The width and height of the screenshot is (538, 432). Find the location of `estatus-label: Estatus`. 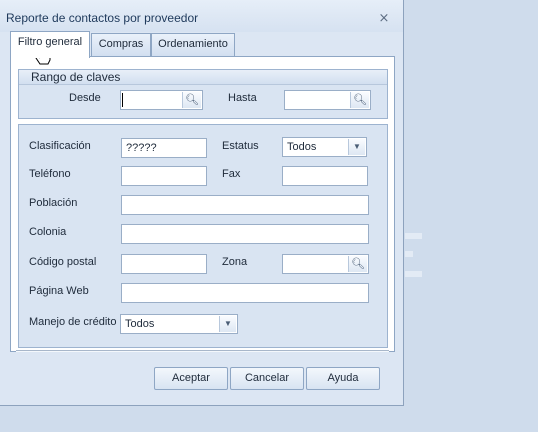

estatus-label: Estatus is located at coordinates (240, 146).